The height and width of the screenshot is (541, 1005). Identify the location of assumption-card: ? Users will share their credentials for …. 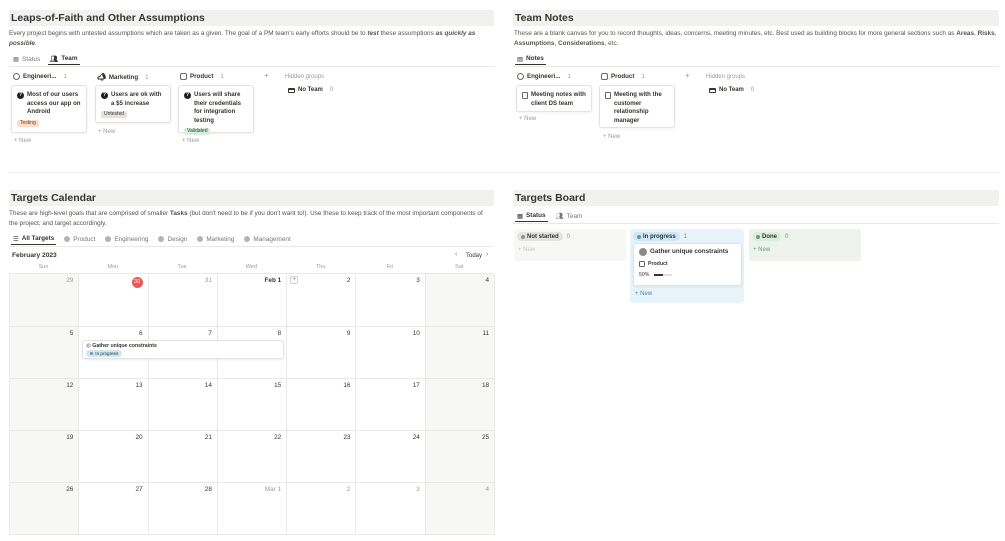
(216, 110).